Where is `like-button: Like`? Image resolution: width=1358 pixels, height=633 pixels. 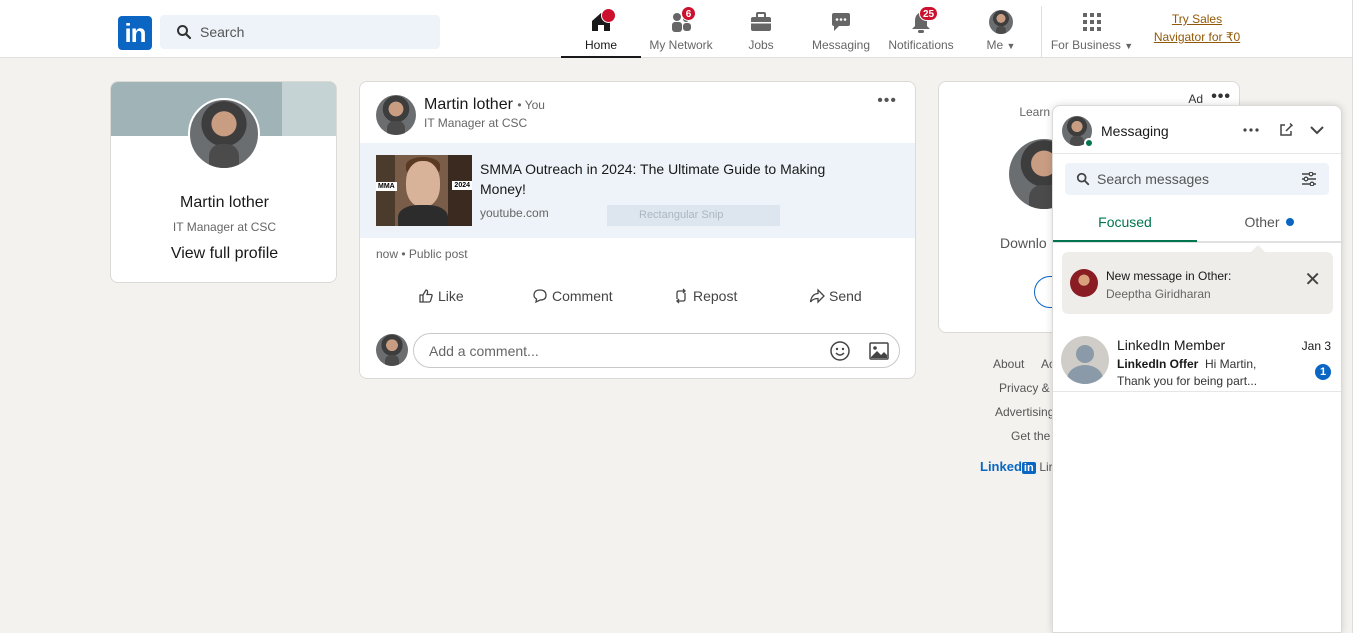
like-button: Like is located at coordinates (441, 296).